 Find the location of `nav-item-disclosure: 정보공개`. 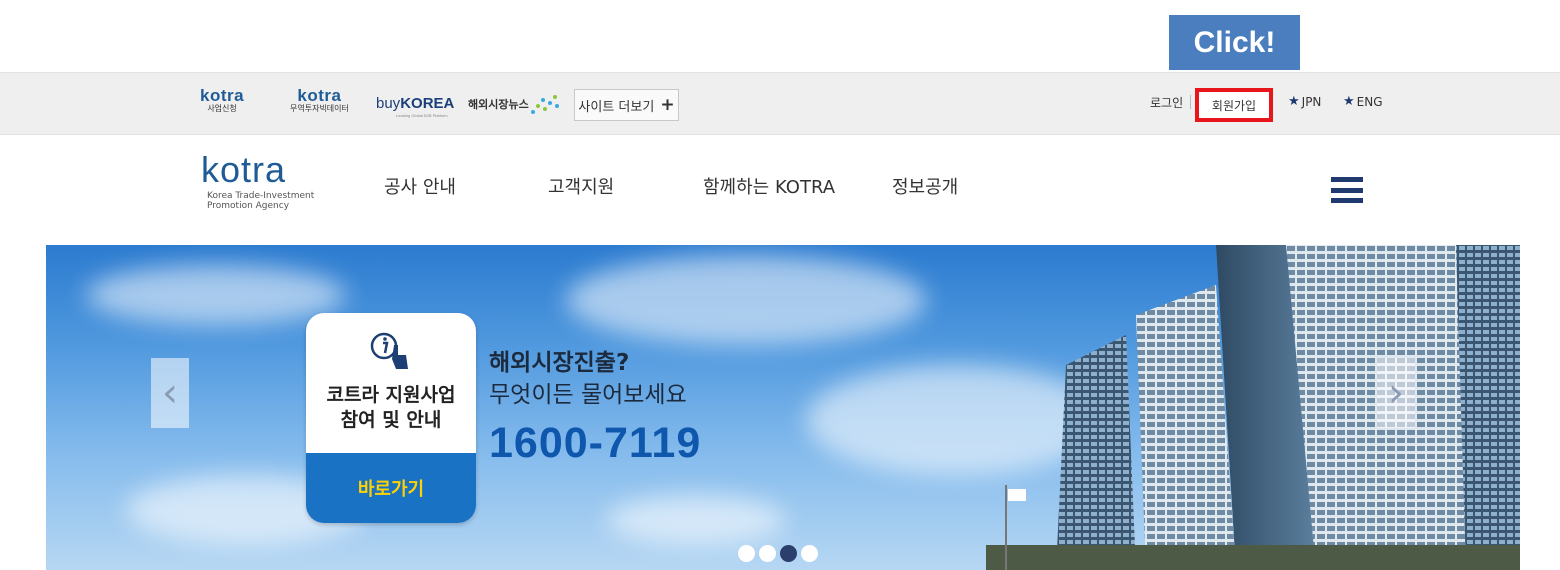

nav-item-disclosure: 정보공개 is located at coordinates (925, 186).